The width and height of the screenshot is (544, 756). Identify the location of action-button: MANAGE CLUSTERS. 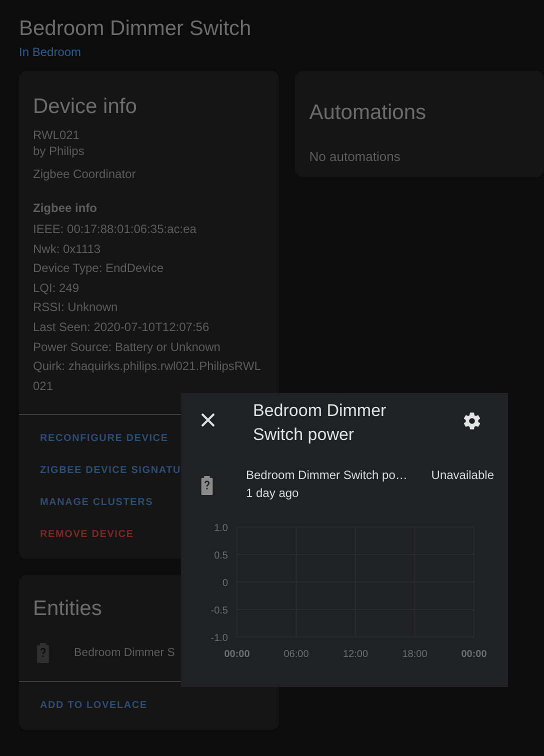
(96, 503).